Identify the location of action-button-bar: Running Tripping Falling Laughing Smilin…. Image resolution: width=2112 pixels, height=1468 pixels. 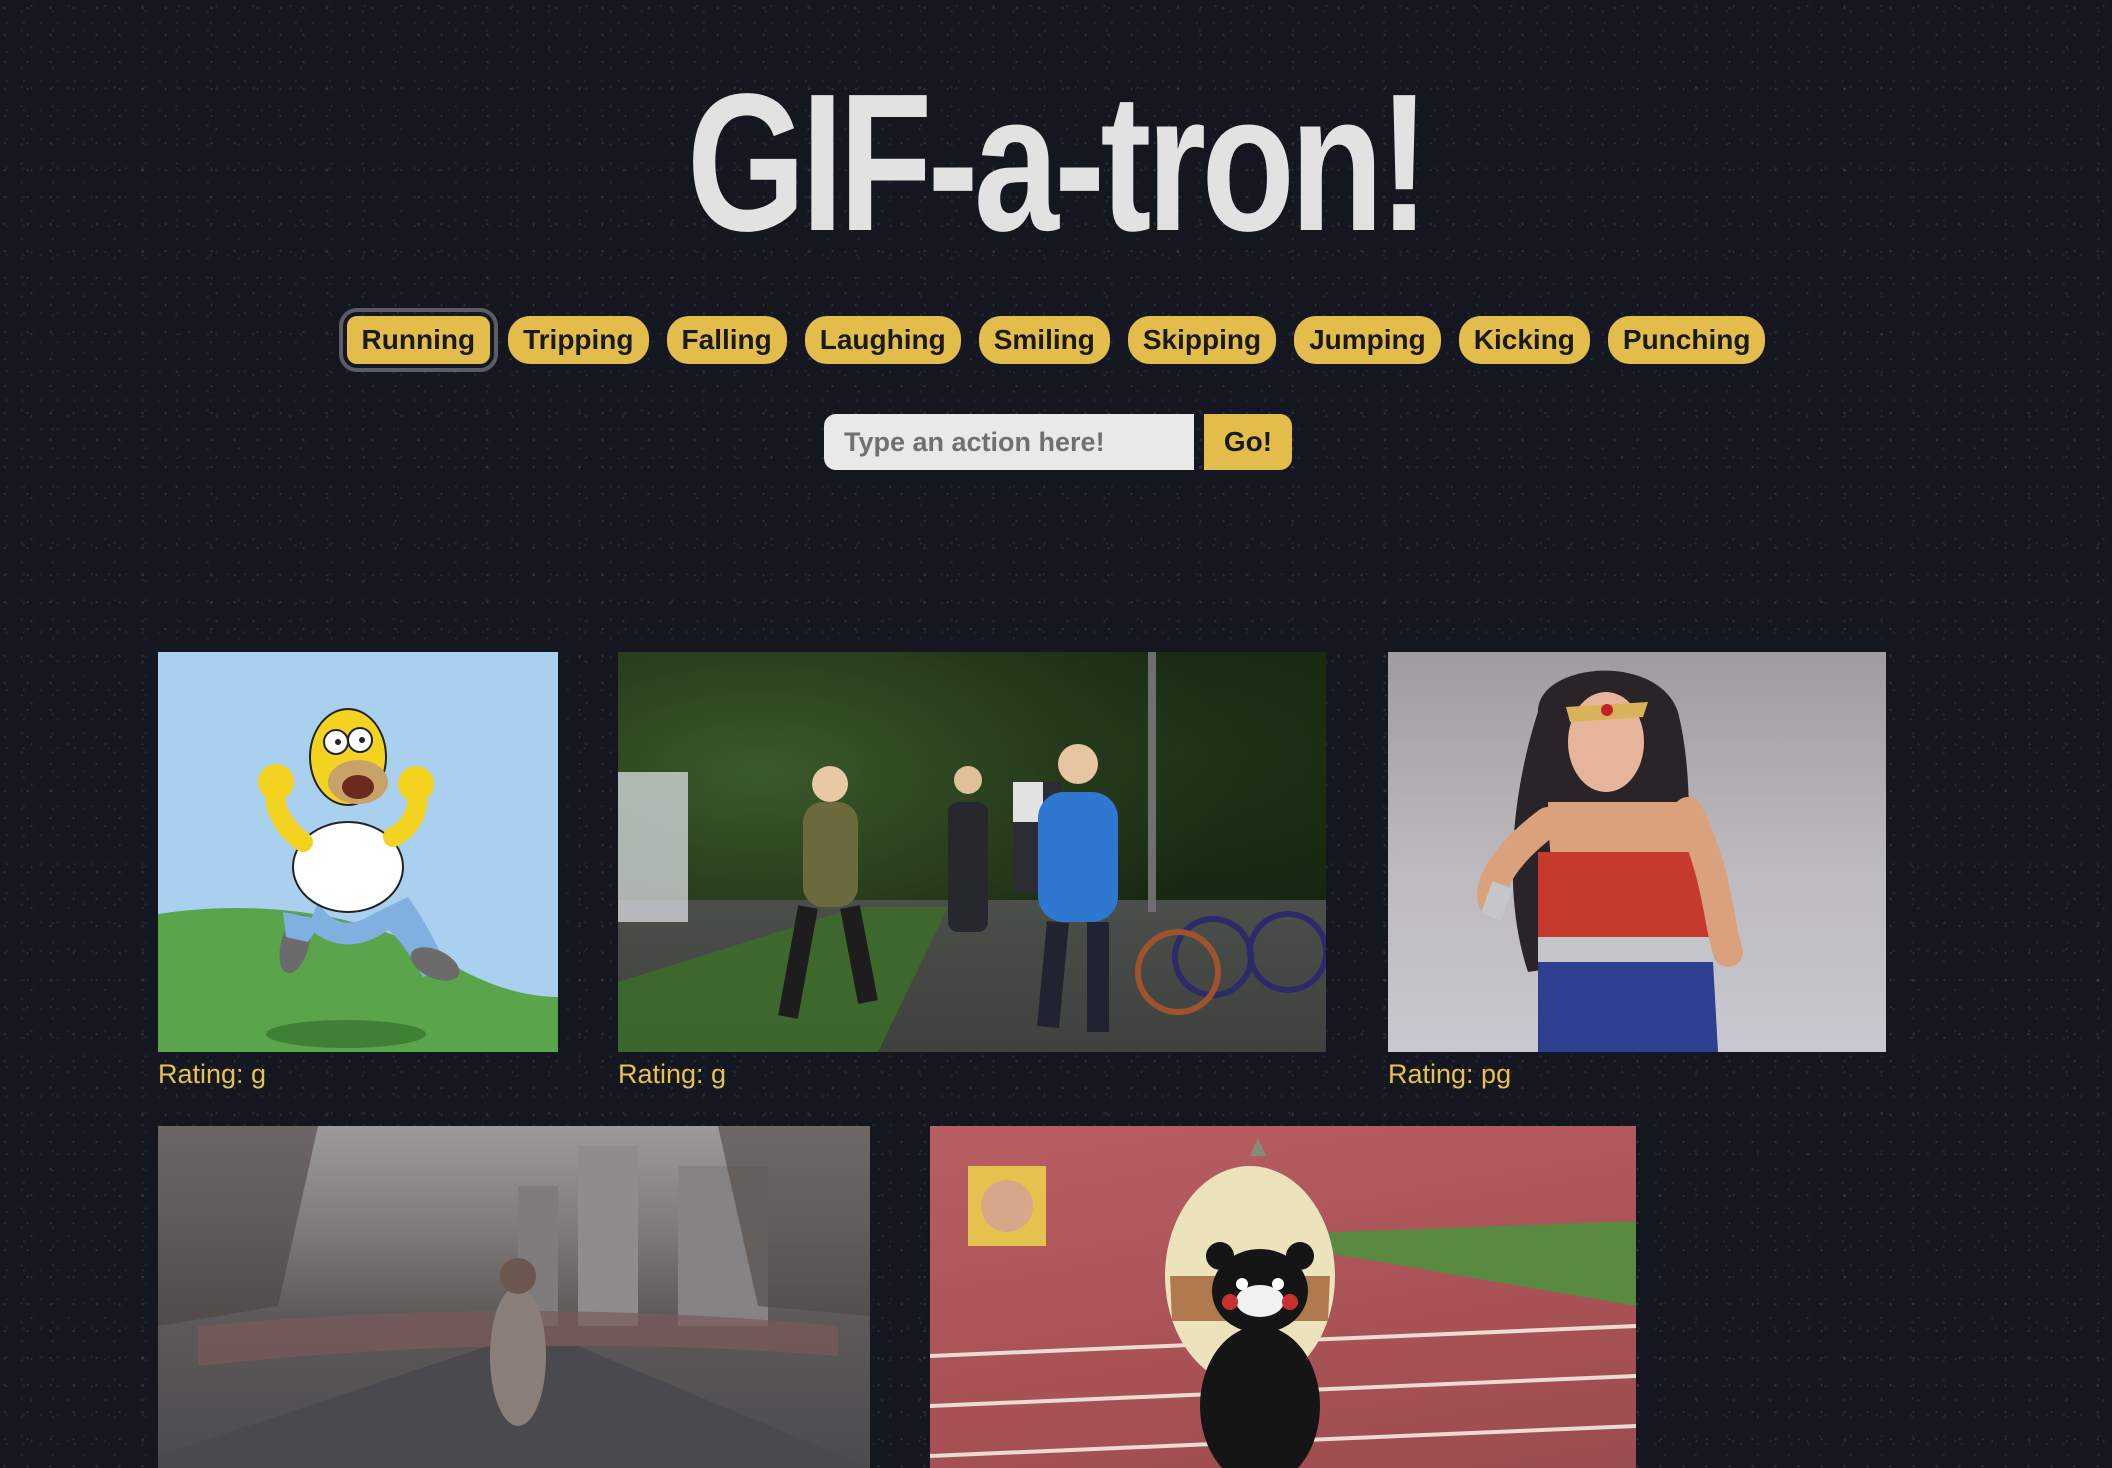
(1056, 340).